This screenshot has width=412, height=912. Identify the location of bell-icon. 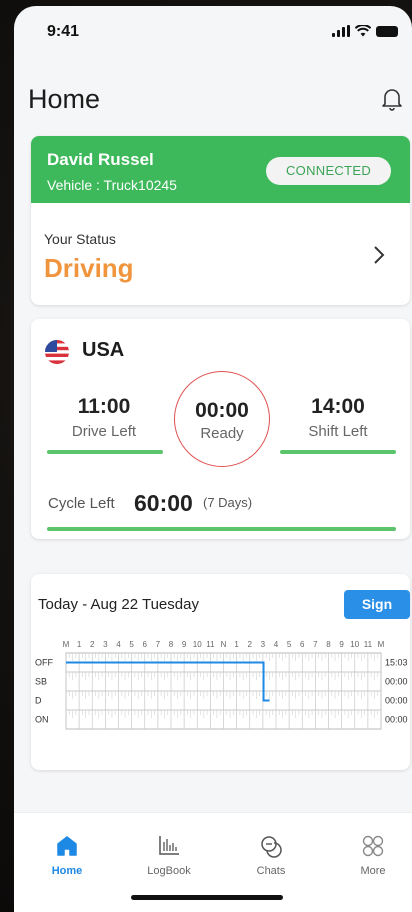
(392, 99).